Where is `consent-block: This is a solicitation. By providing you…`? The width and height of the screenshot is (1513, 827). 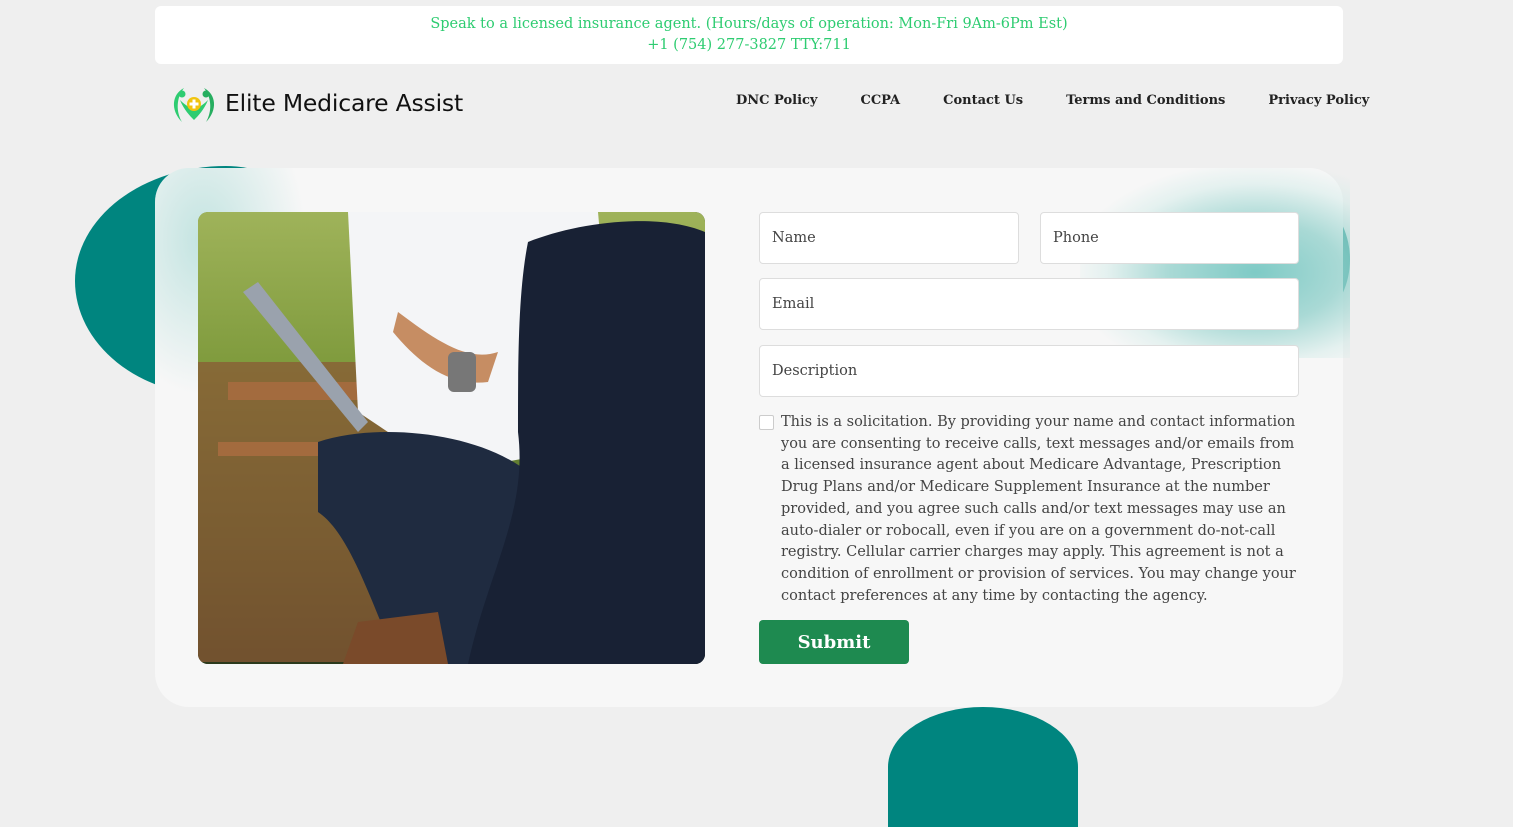 consent-block: This is a solicitation. By providing you… is located at coordinates (1031, 509).